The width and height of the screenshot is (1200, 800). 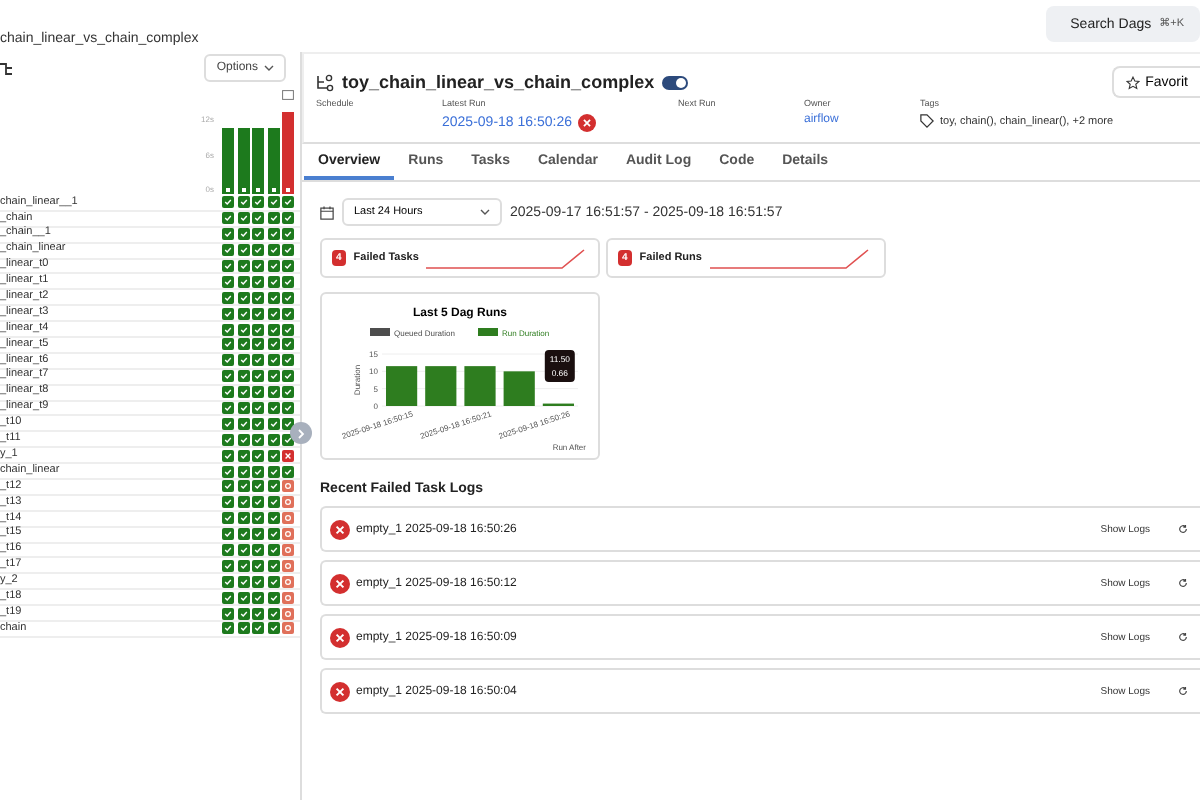 I want to click on collapse-handle, so click(x=301, y=433).